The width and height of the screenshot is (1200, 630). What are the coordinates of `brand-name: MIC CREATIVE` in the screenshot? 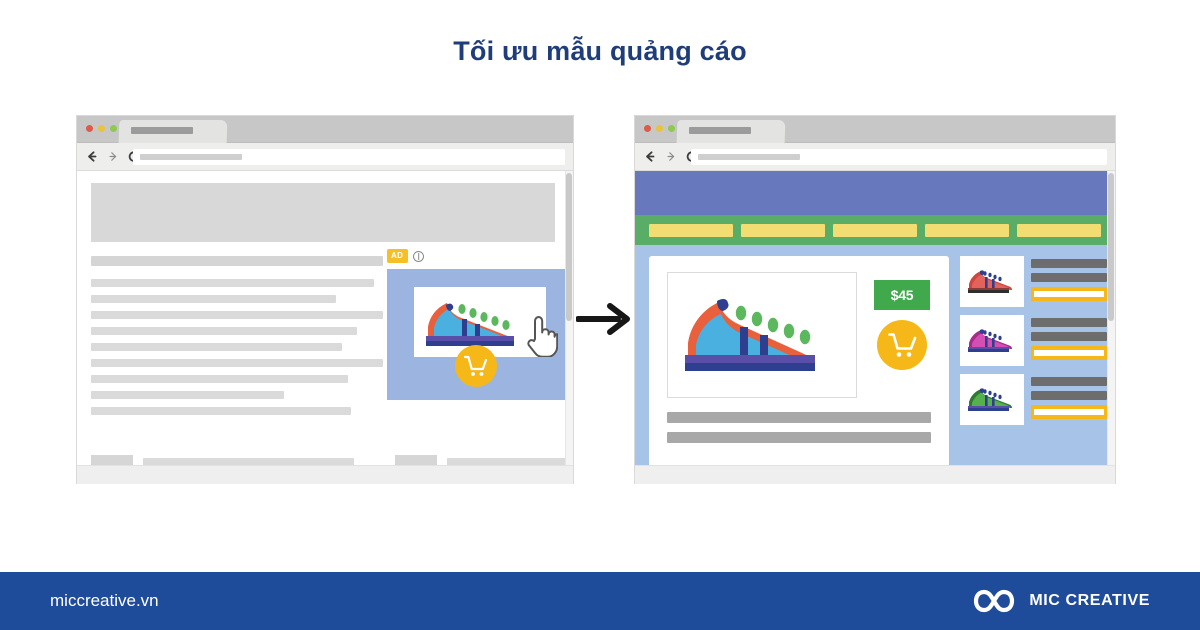 It's located at (1089, 600).